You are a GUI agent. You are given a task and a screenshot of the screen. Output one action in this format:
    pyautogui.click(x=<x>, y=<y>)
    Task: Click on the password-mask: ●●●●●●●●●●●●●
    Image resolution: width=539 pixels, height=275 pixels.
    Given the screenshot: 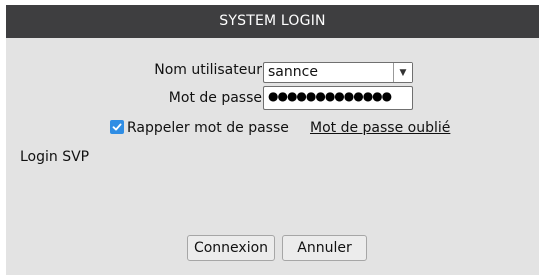 What is the action you would take?
    pyautogui.click(x=330, y=96)
    